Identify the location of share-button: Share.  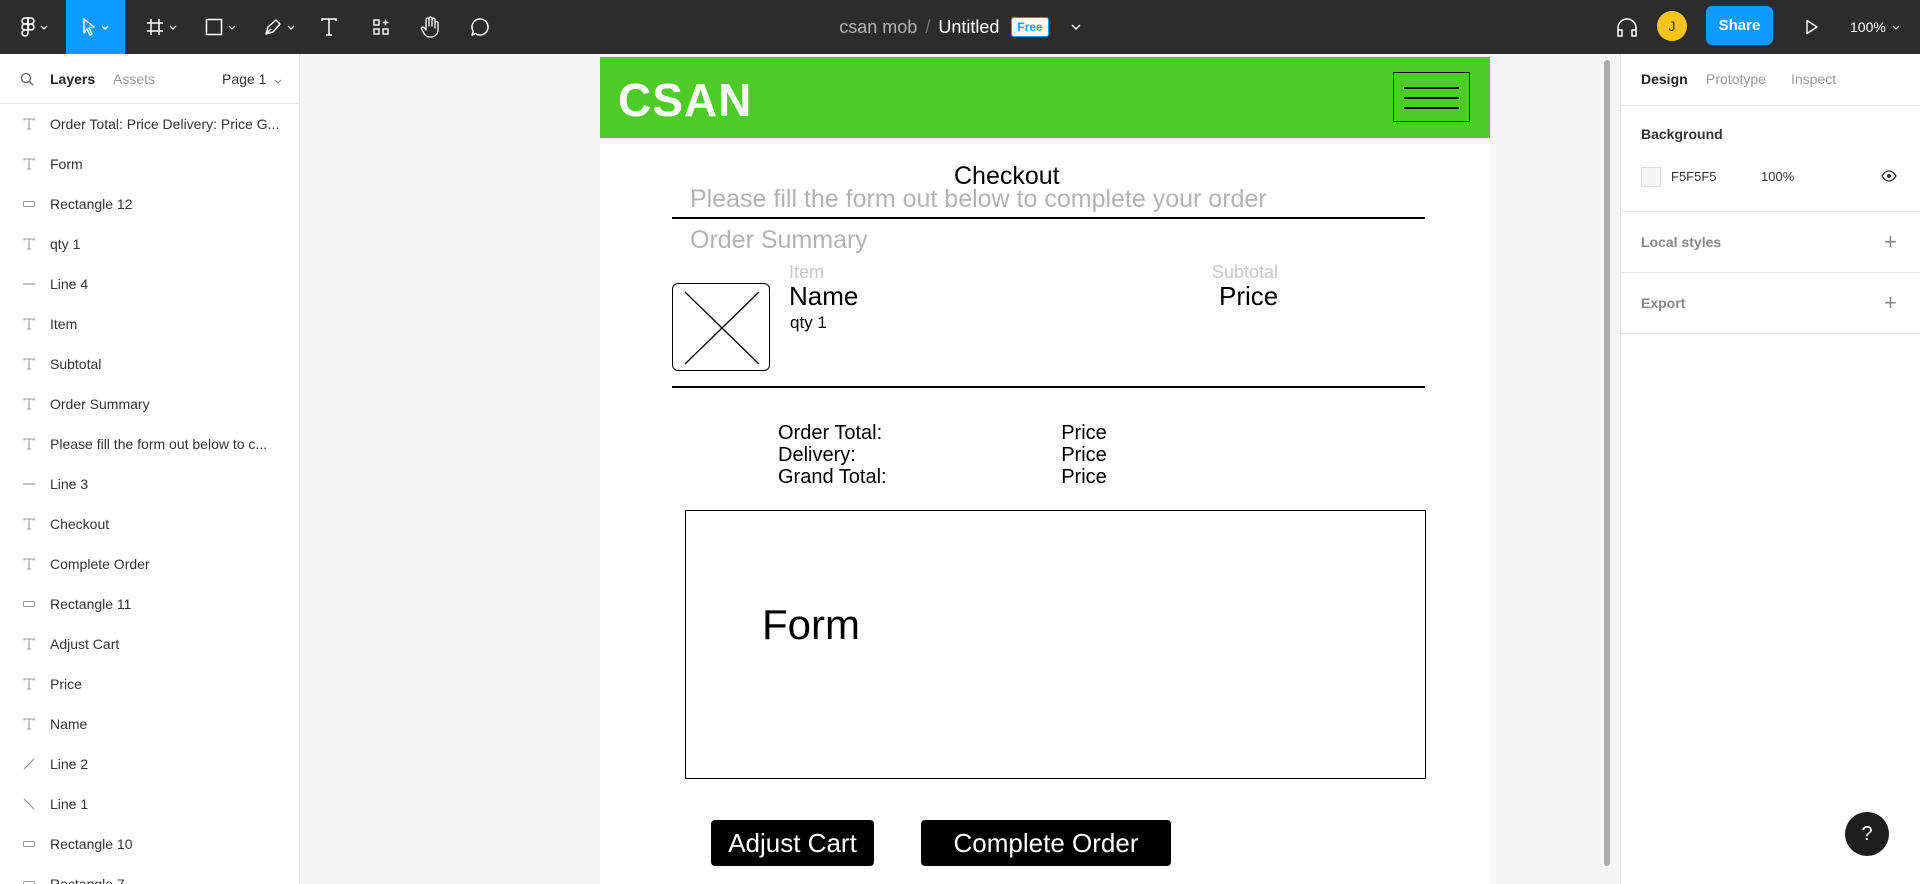
(1739, 25).